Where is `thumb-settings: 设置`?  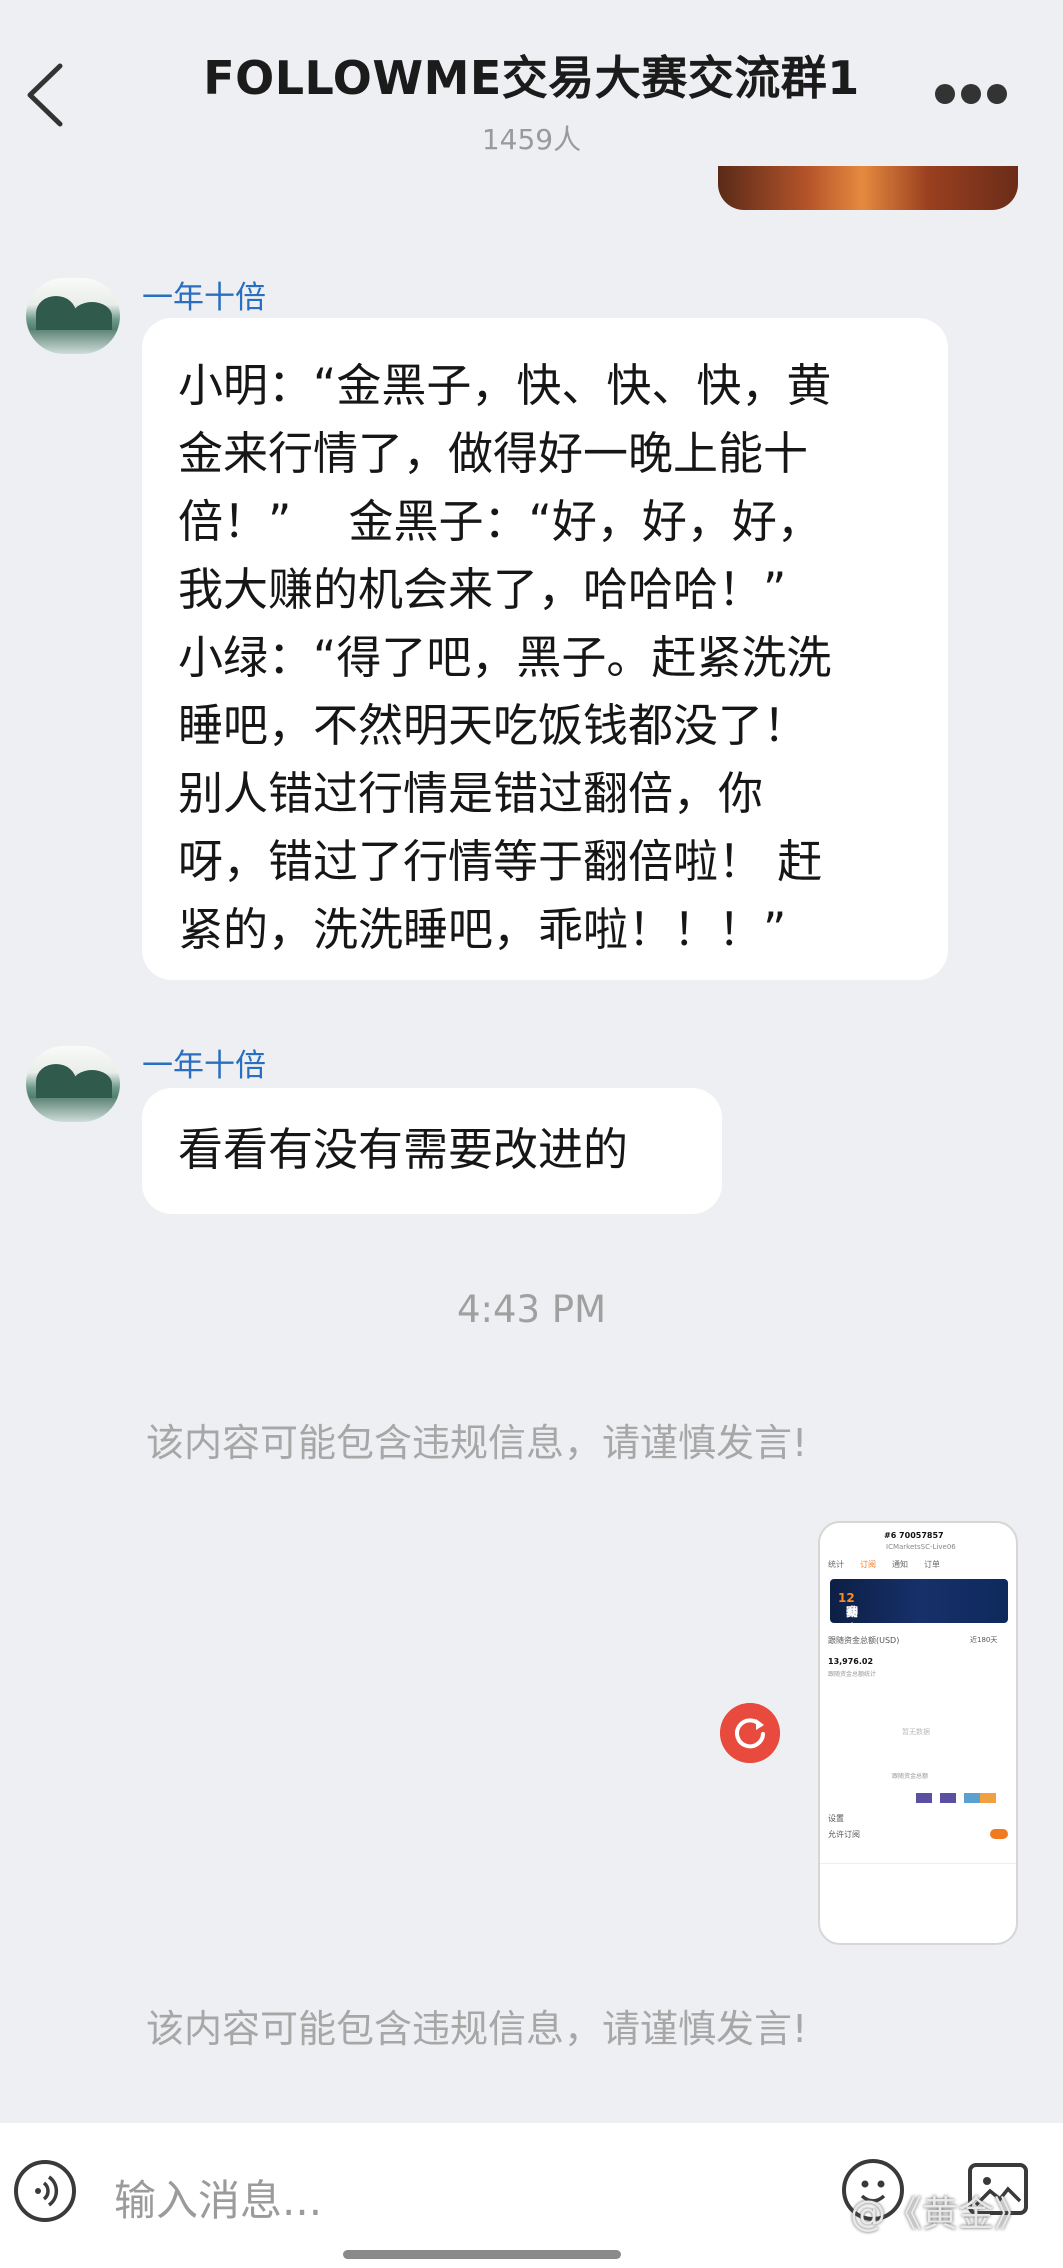
thumb-settings: 设置 is located at coordinates (836, 1818).